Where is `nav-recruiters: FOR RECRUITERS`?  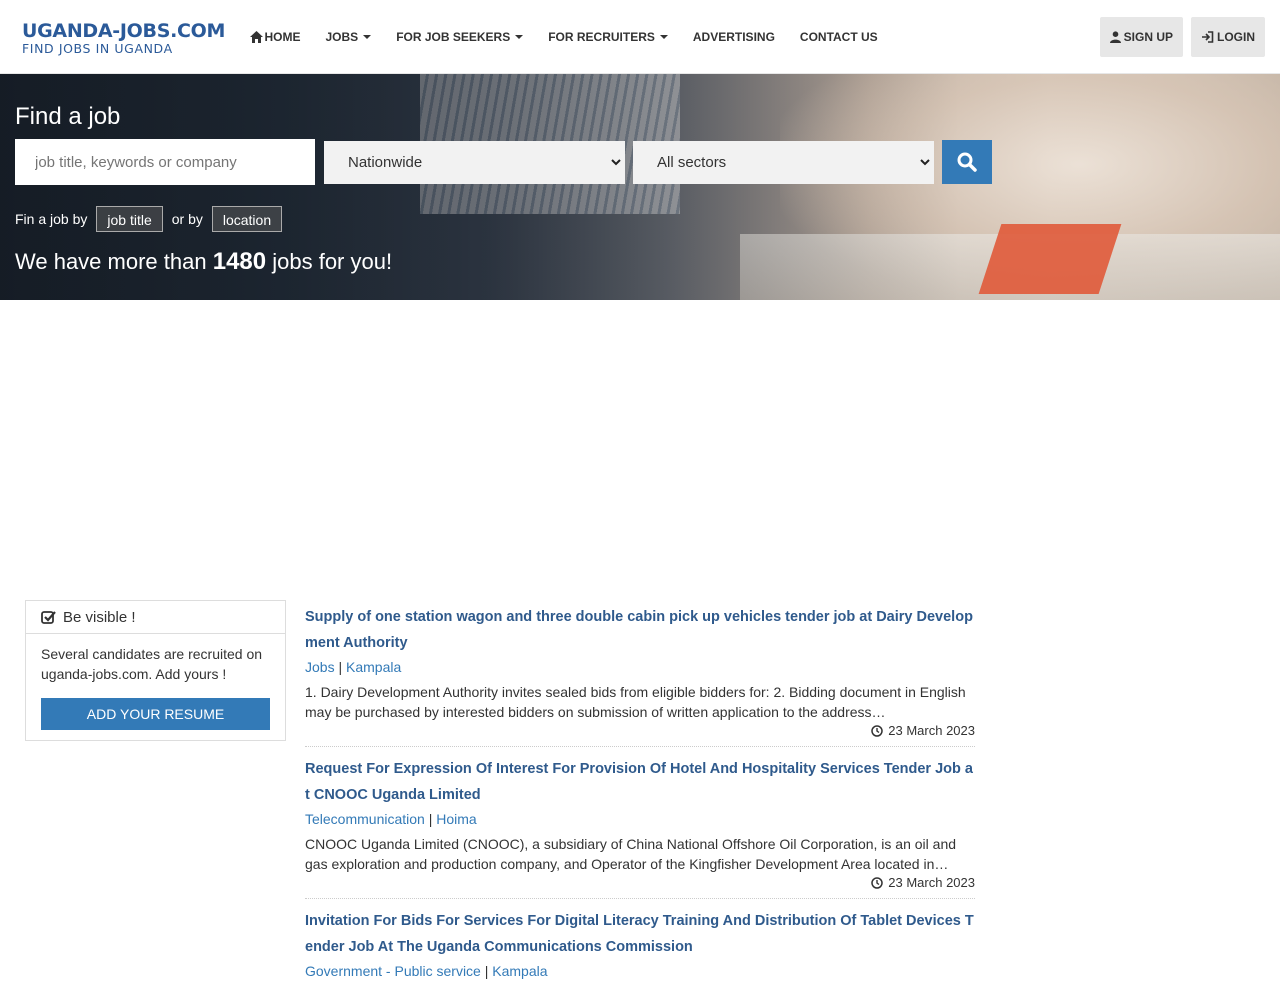 nav-recruiters: FOR RECRUITERS is located at coordinates (608, 37).